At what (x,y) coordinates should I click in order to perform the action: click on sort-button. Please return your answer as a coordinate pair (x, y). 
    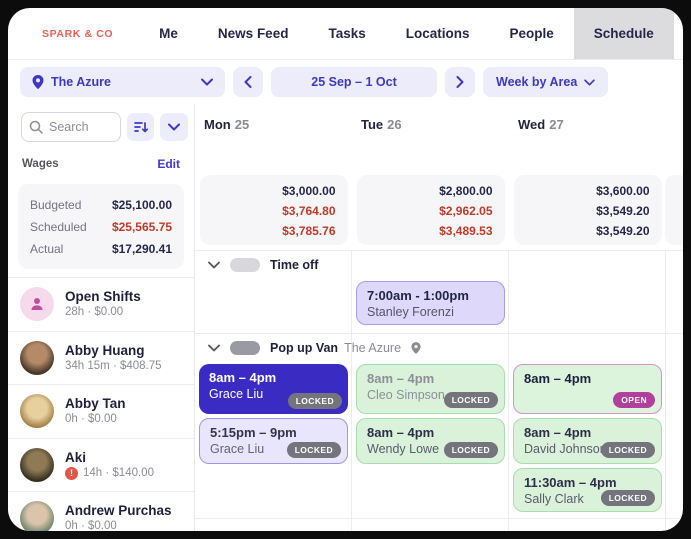
    Looking at the image, I should click on (140, 127).